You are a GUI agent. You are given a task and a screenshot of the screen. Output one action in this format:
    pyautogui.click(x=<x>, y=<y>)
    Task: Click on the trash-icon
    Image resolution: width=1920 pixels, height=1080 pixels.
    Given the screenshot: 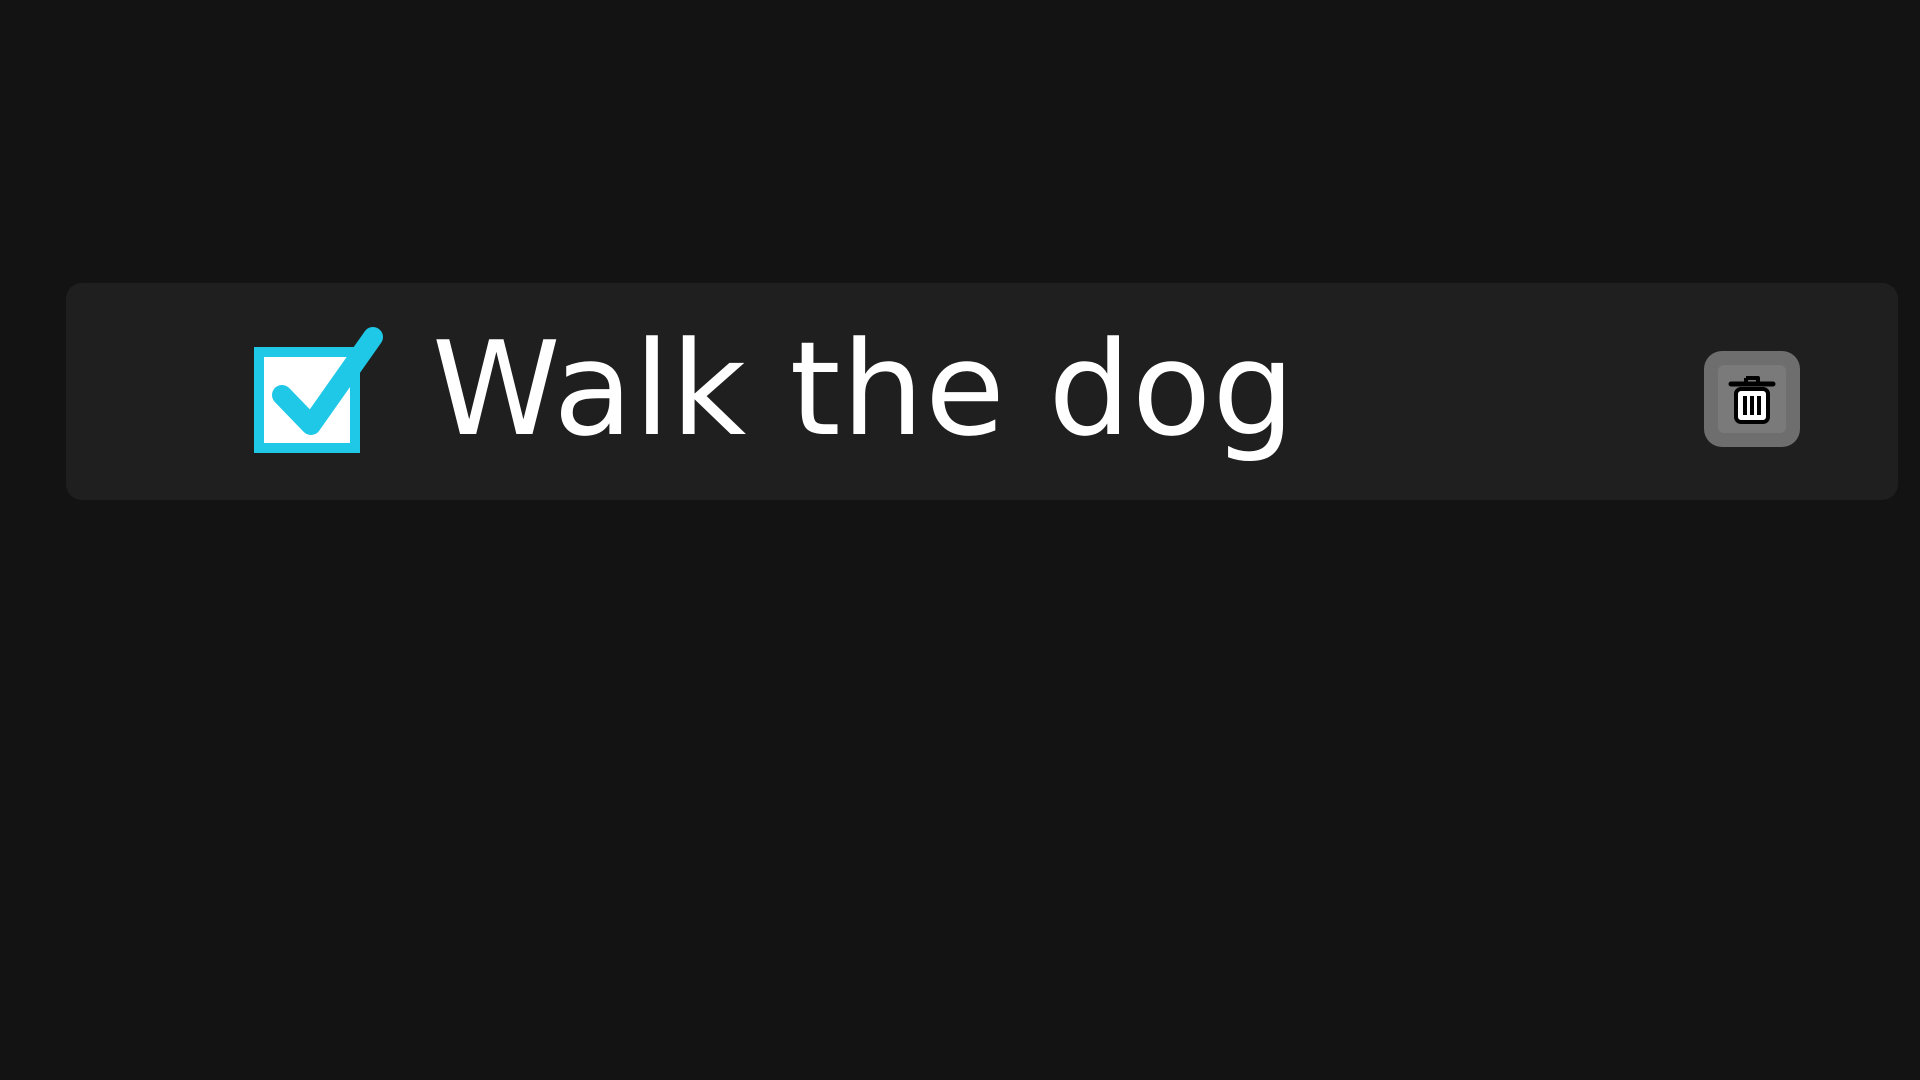 What is the action you would take?
    pyautogui.click(x=1752, y=400)
    